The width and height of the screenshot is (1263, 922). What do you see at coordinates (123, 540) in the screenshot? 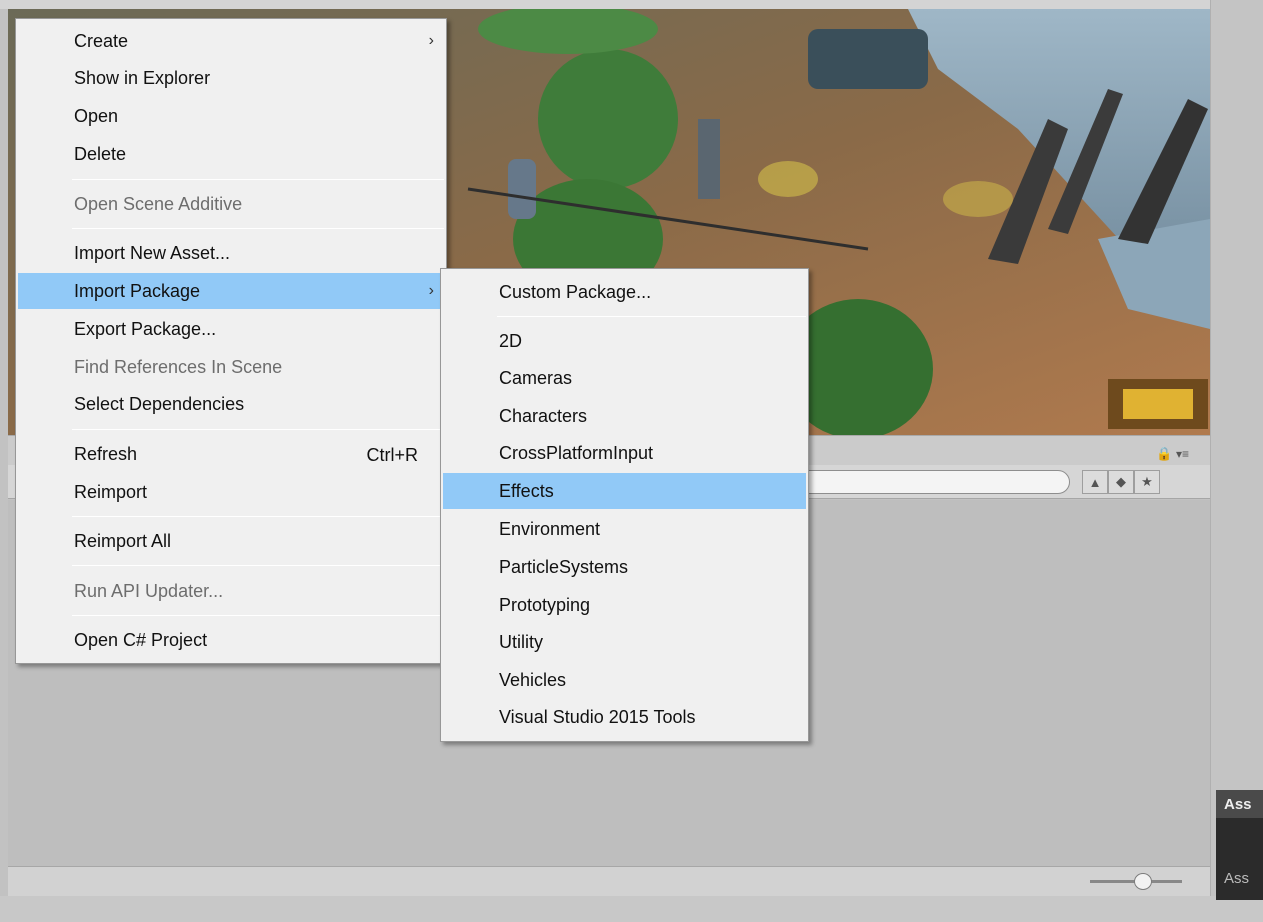
I see `menu-item-label: Reimport All` at bounding box center [123, 540].